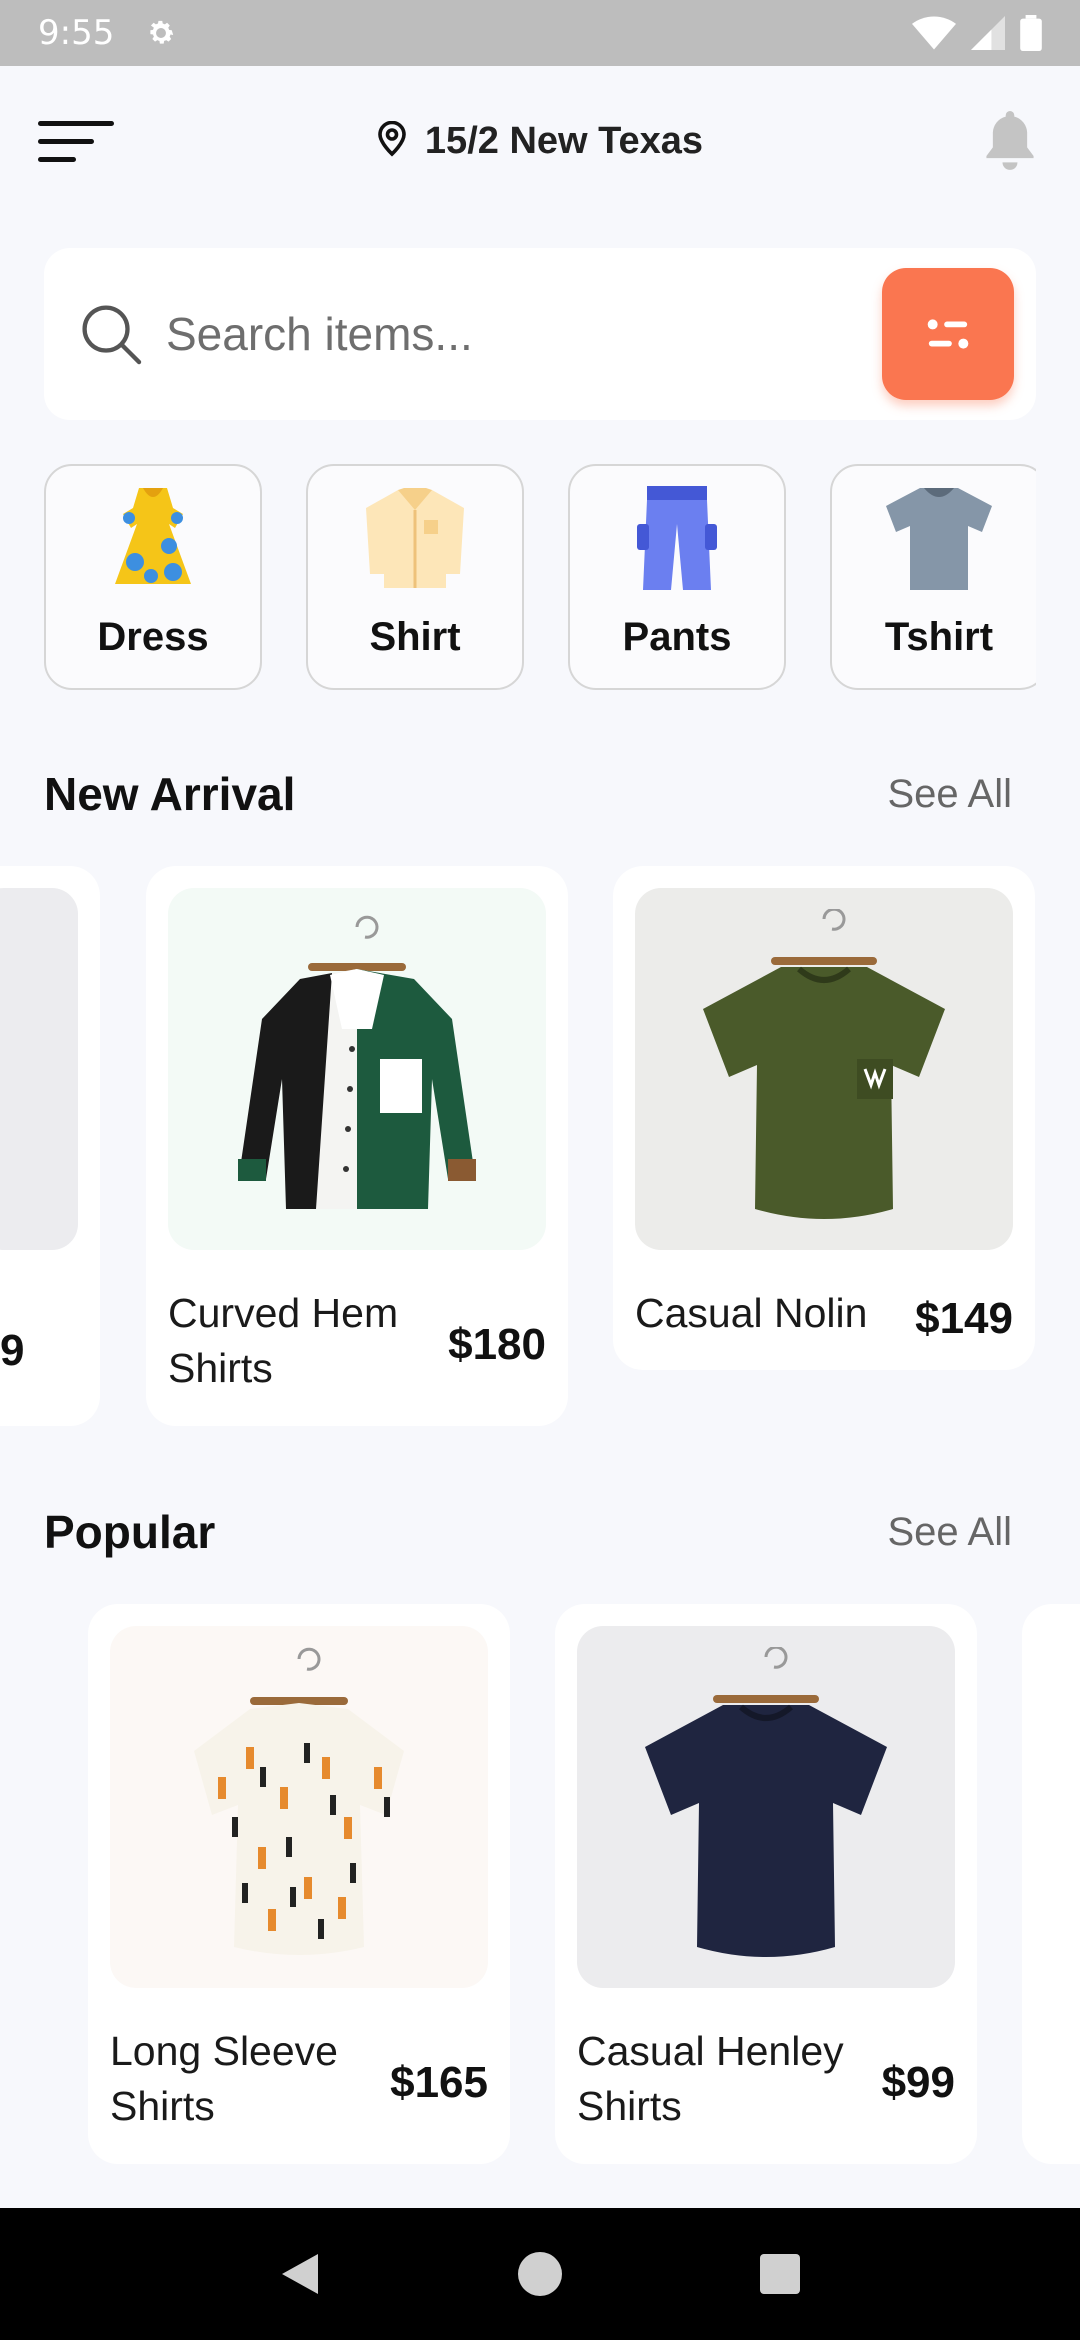 The width and height of the screenshot is (1080, 2340). I want to click on category-shirt: Shirt, so click(415, 577).